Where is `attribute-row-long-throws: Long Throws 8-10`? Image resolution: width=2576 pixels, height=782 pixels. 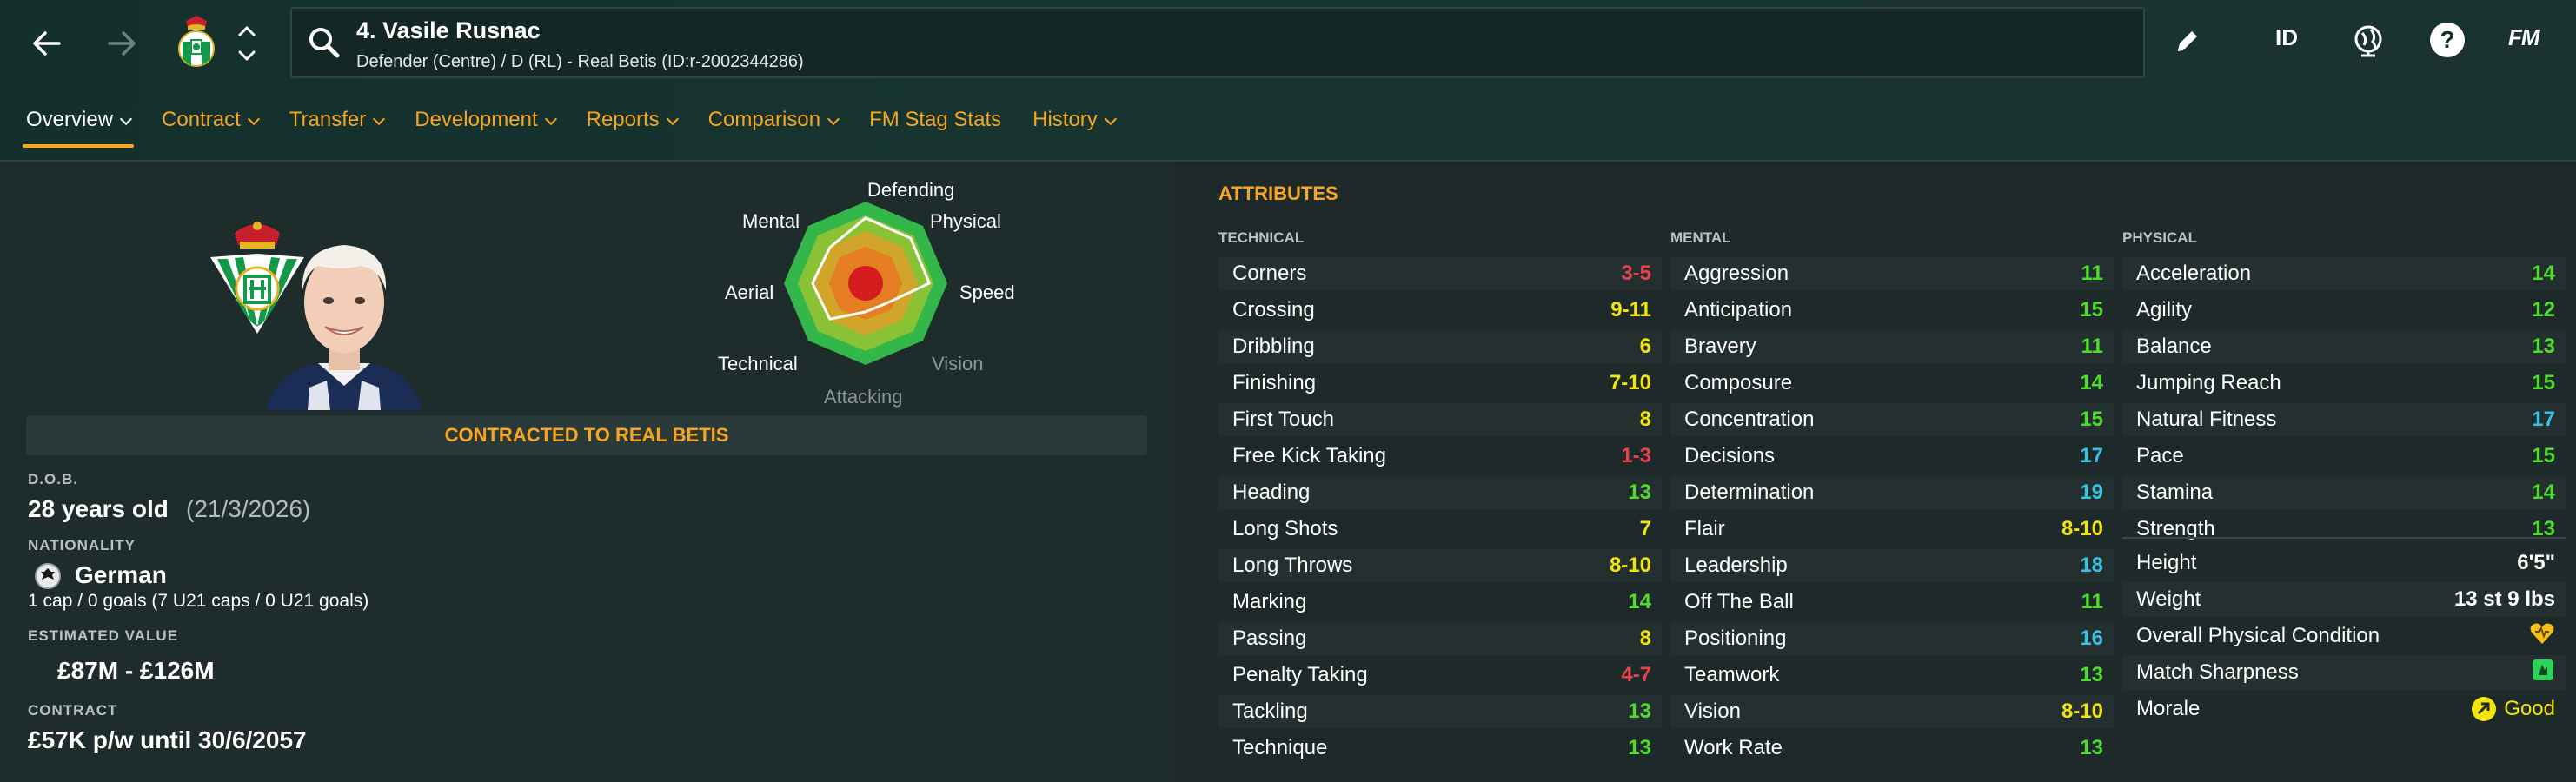
attribute-row-long-throws: Long Throws 8-10 is located at coordinates (1440, 566).